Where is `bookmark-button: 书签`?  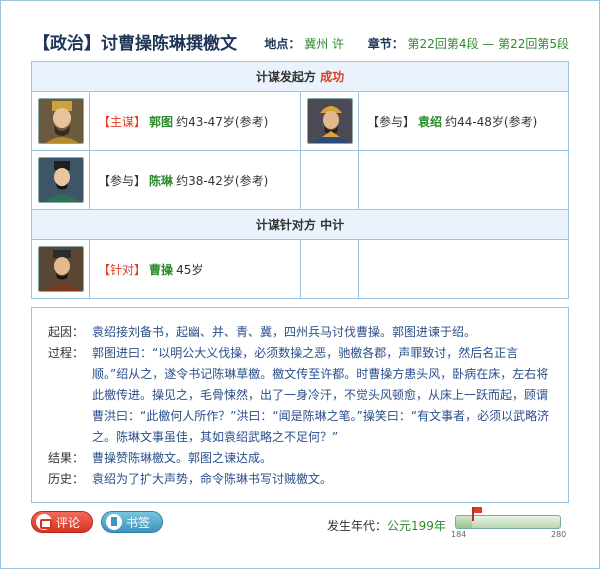 bookmark-button: 书签 is located at coordinates (132, 522).